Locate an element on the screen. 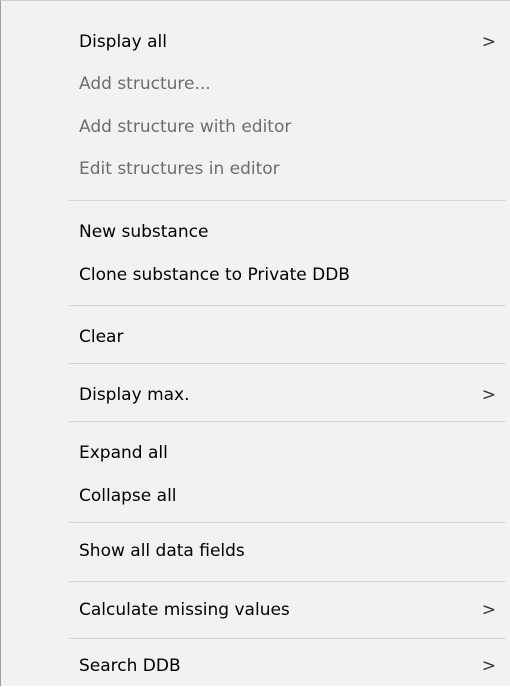 The height and width of the screenshot is (687, 510). menu-item-display-all: Display all > is located at coordinates (255, 42).